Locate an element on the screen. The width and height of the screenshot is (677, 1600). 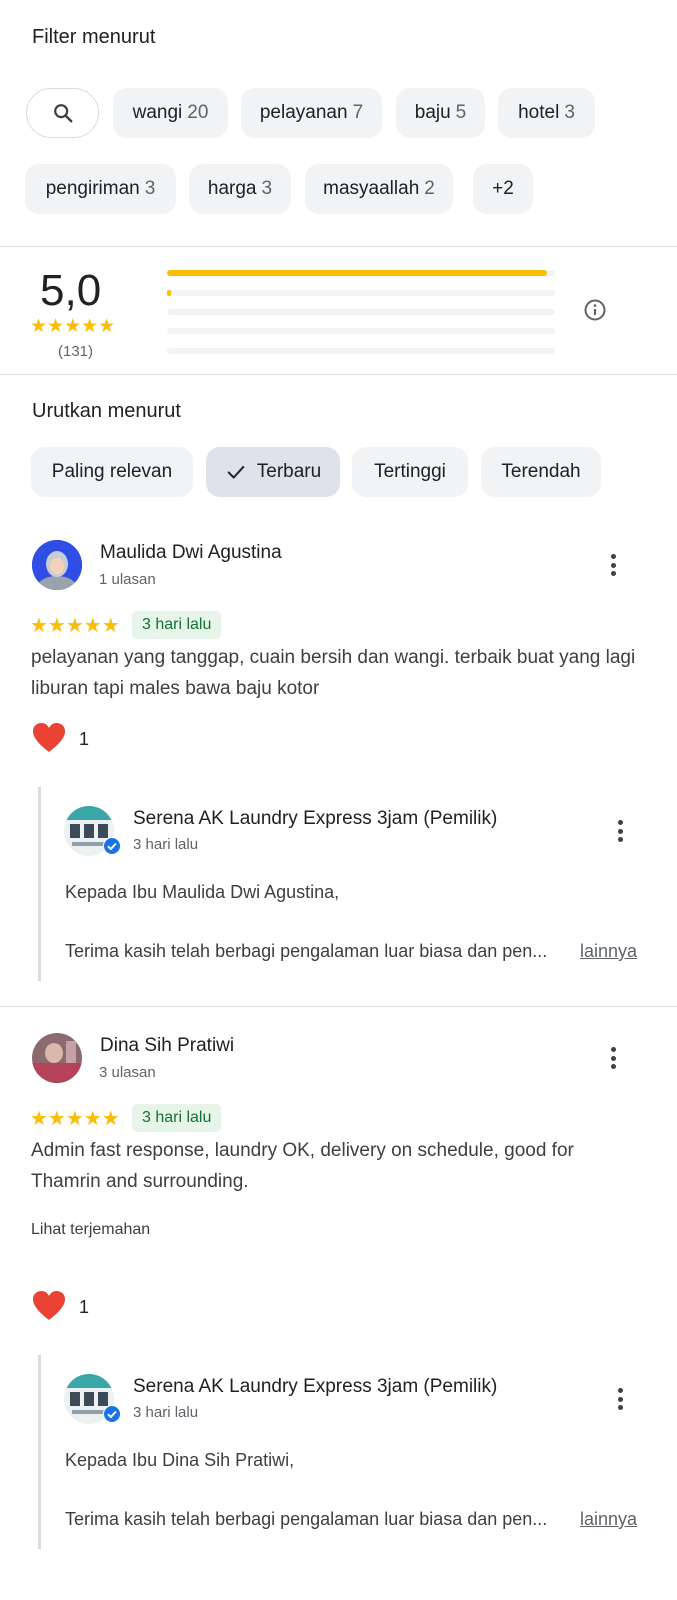
reply-greeting: Kepada Ibu Dina Sih Pratiwi, is located at coordinates (180, 1460).